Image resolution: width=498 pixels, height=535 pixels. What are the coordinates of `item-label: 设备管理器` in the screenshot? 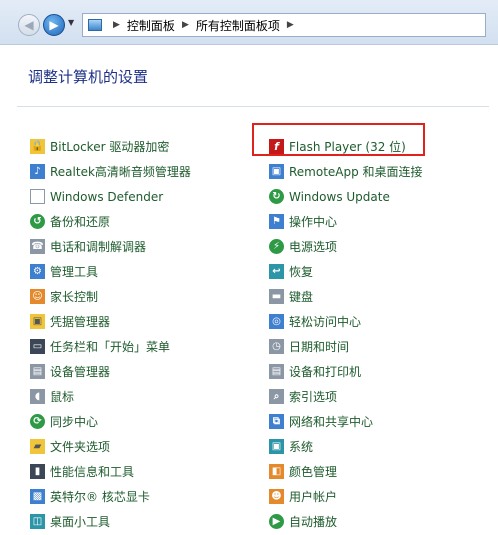 It's located at (80, 372).